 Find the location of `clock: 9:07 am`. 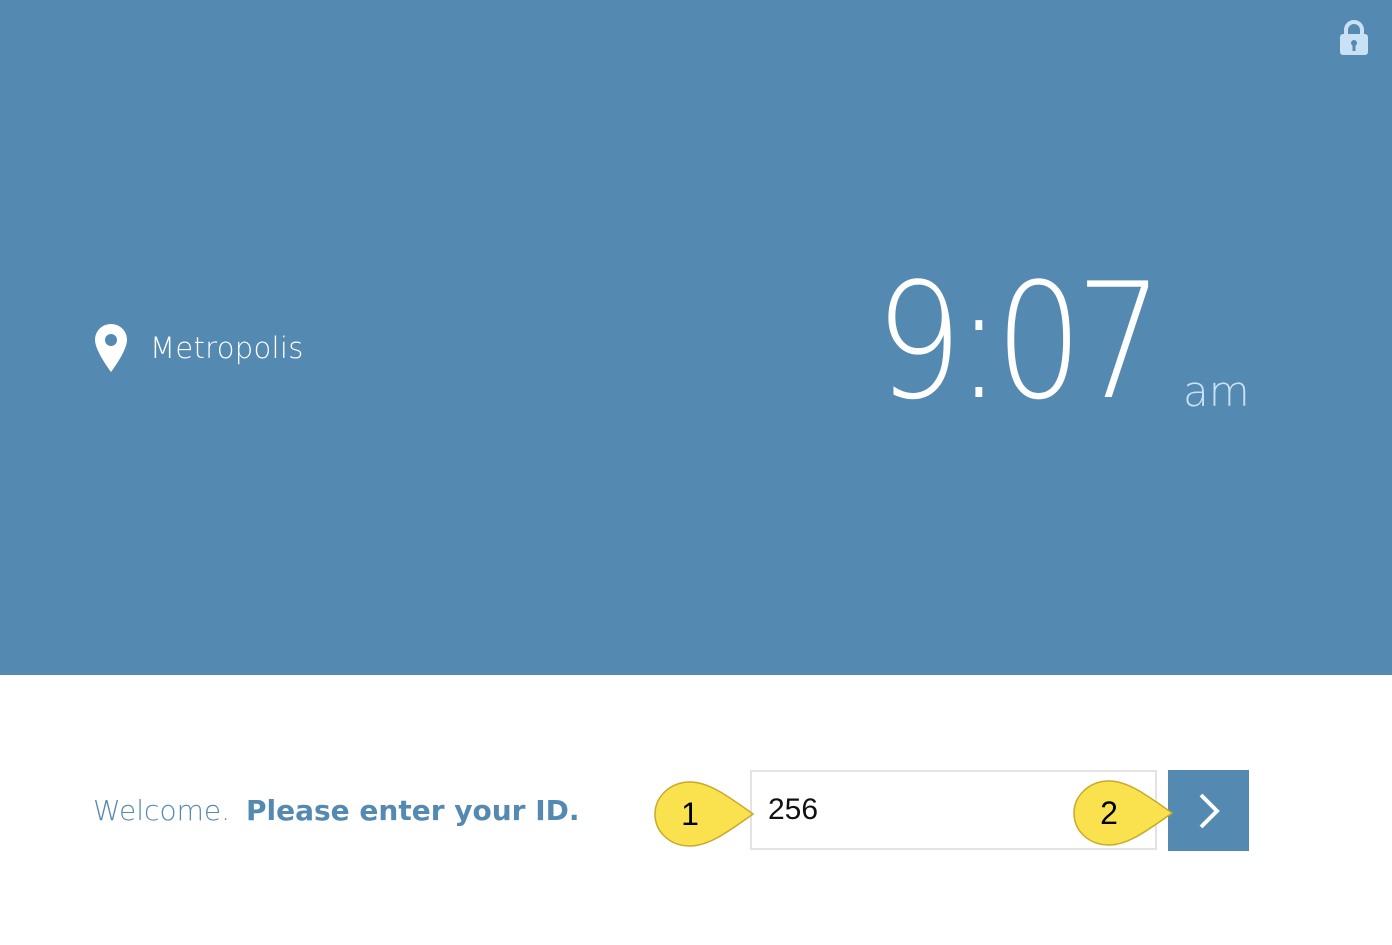

clock: 9:07 am is located at coordinates (1075, 342).